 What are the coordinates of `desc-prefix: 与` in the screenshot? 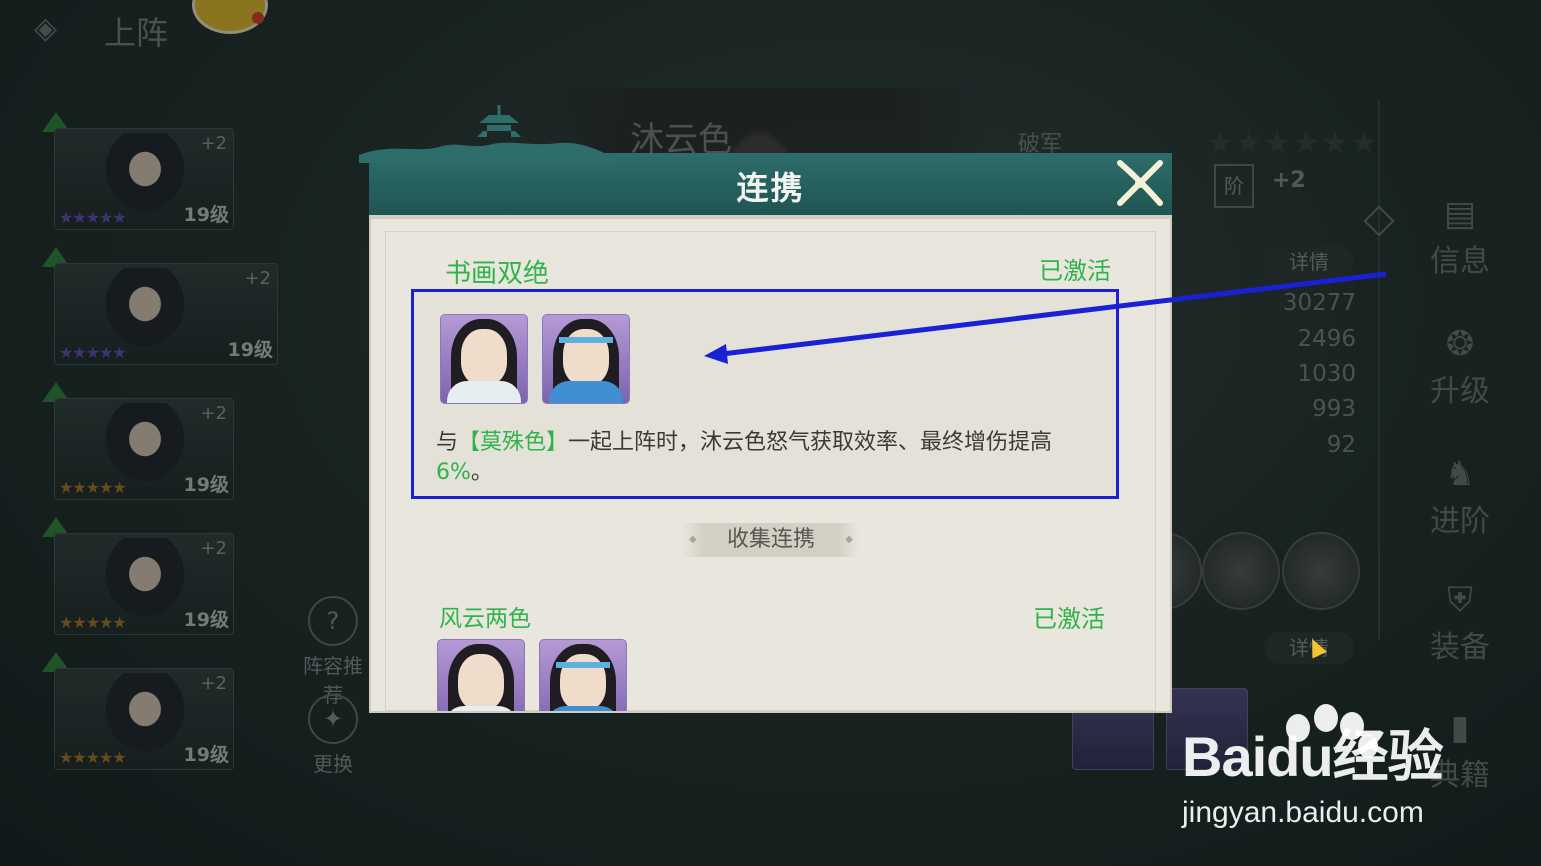 It's located at (447, 442).